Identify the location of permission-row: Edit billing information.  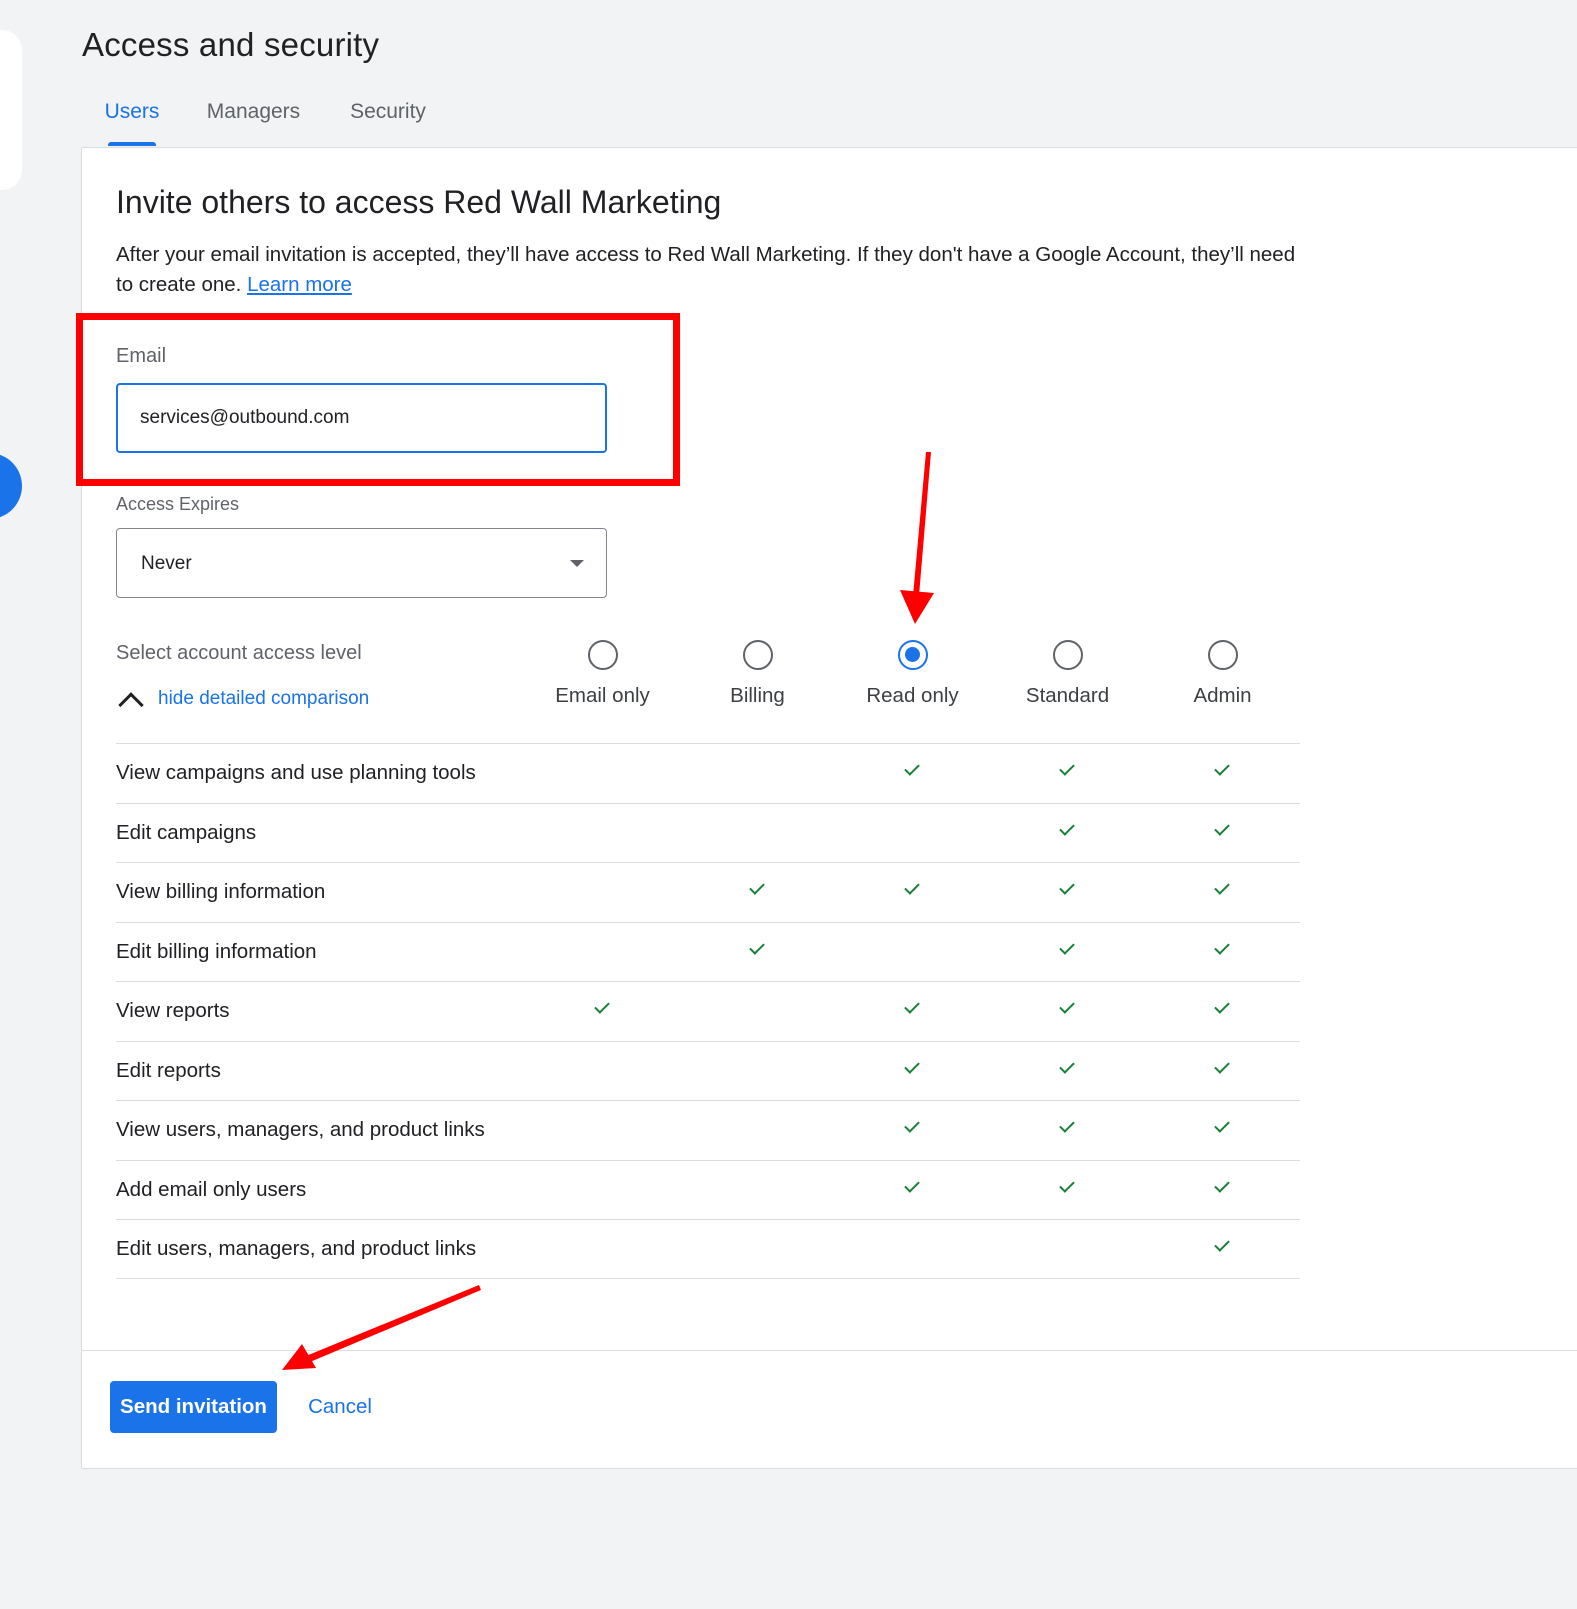
(708, 951).